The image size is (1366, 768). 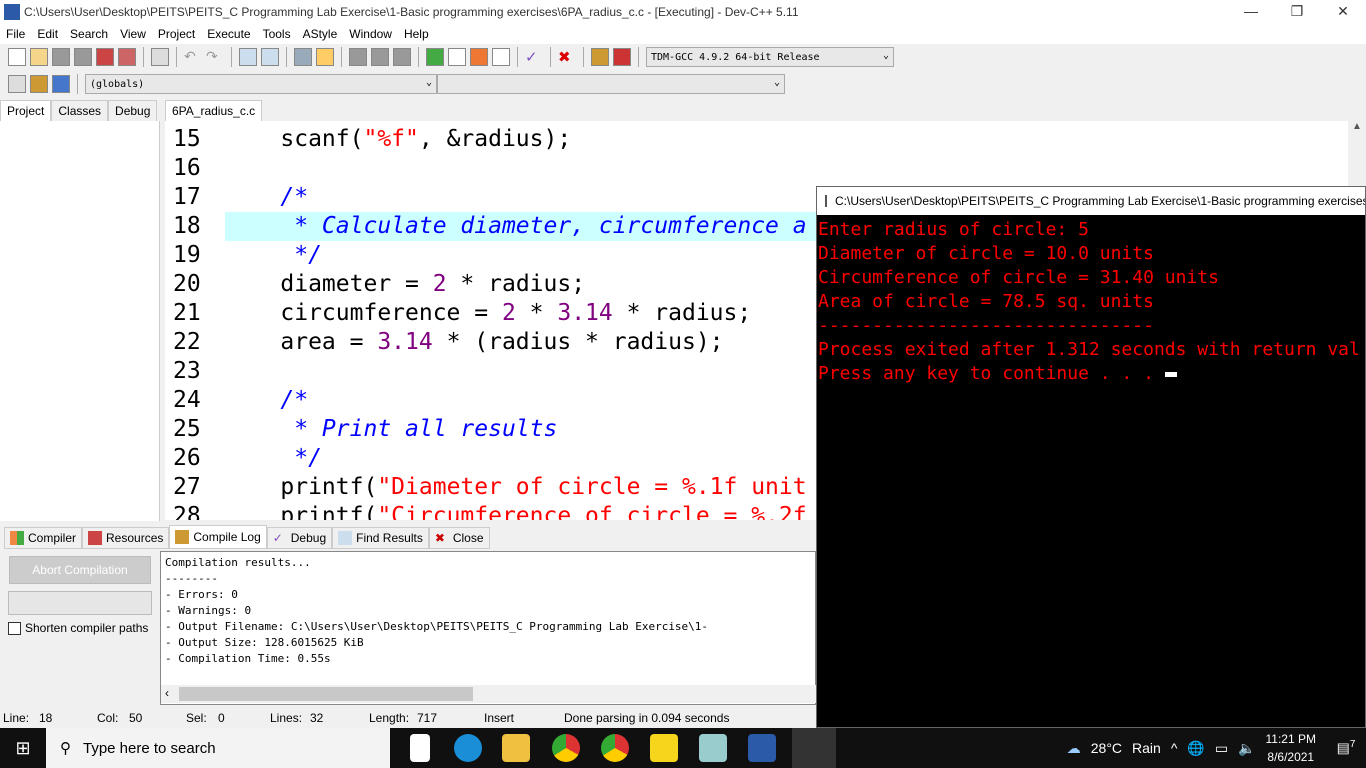 What do you see at coordinates (402, 57) in the screenshot?
I see `comment-icon` at bounding box center [402, 57].